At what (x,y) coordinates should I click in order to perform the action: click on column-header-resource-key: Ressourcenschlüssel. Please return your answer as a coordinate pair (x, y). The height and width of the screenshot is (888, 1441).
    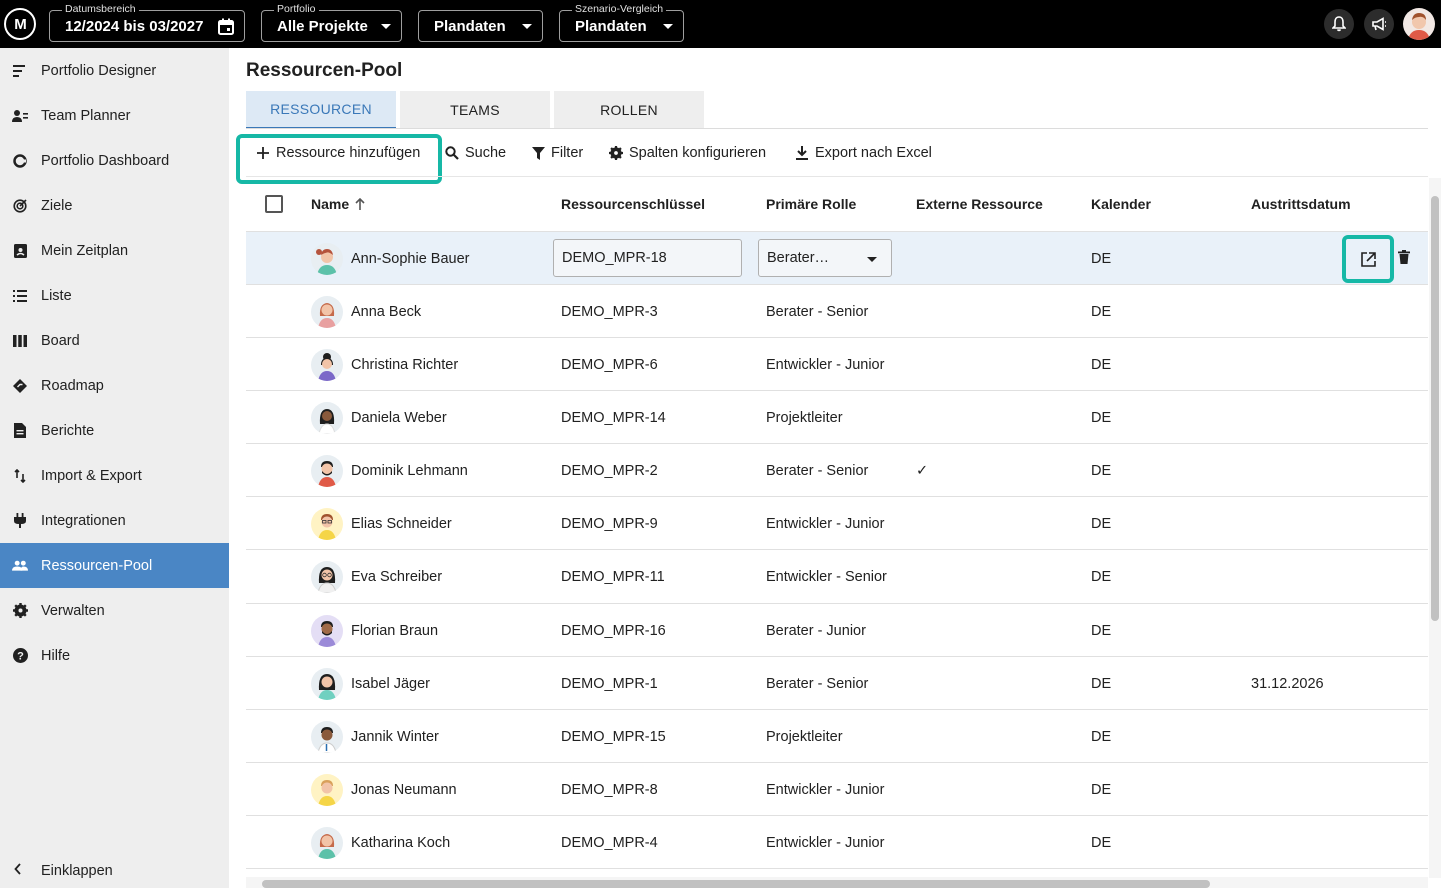
    Looking at the image, I should click on (633, 204).